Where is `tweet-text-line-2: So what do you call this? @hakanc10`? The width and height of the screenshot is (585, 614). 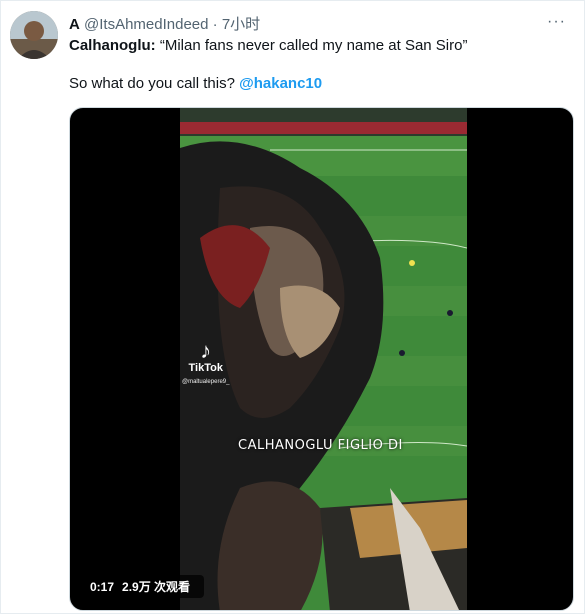 tweet-text-line-2: So what do you call this? @hakanc10 is located at coordinates (195, 83).